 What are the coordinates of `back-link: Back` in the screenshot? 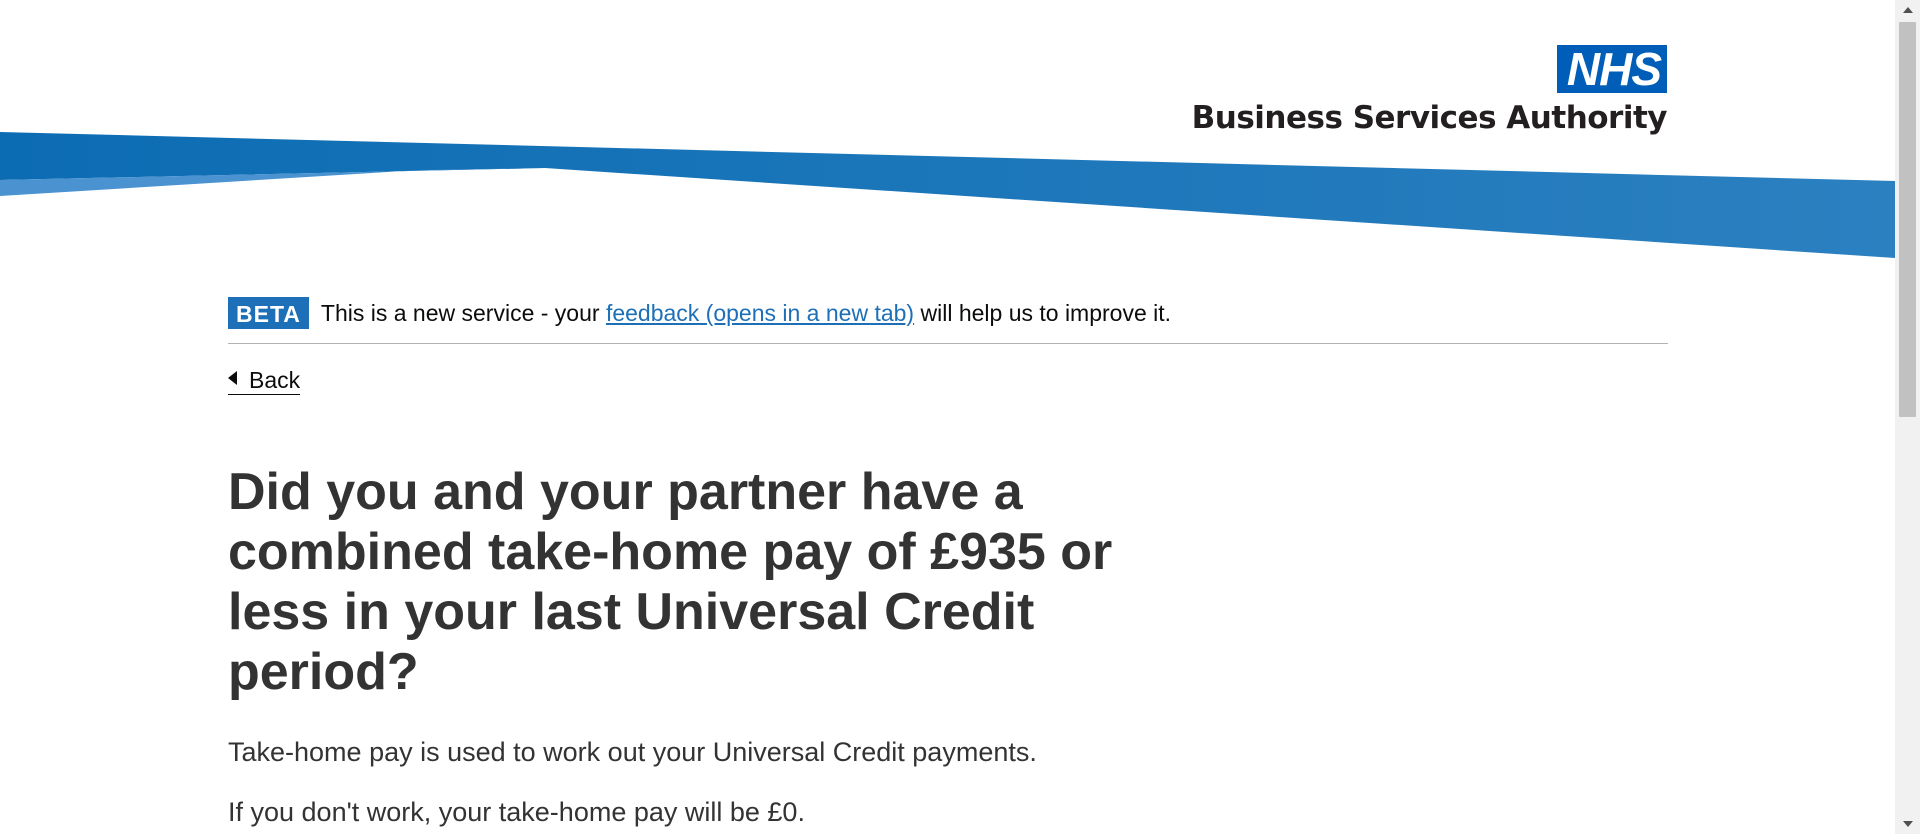 It's located at (264, 380).